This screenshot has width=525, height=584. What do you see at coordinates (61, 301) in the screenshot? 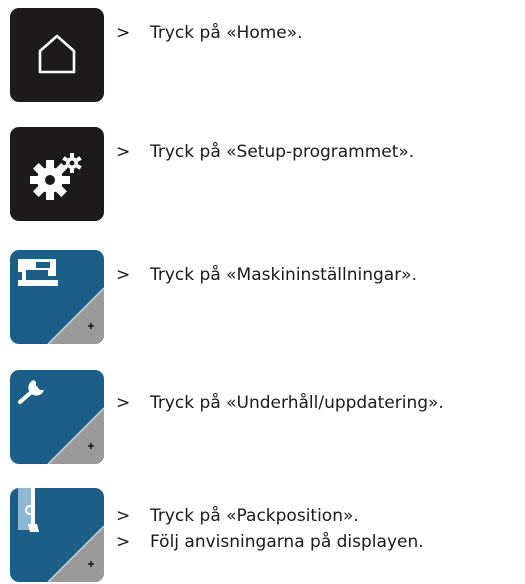
I see `sewing-machine-icon` at bounding box center [61, 301].